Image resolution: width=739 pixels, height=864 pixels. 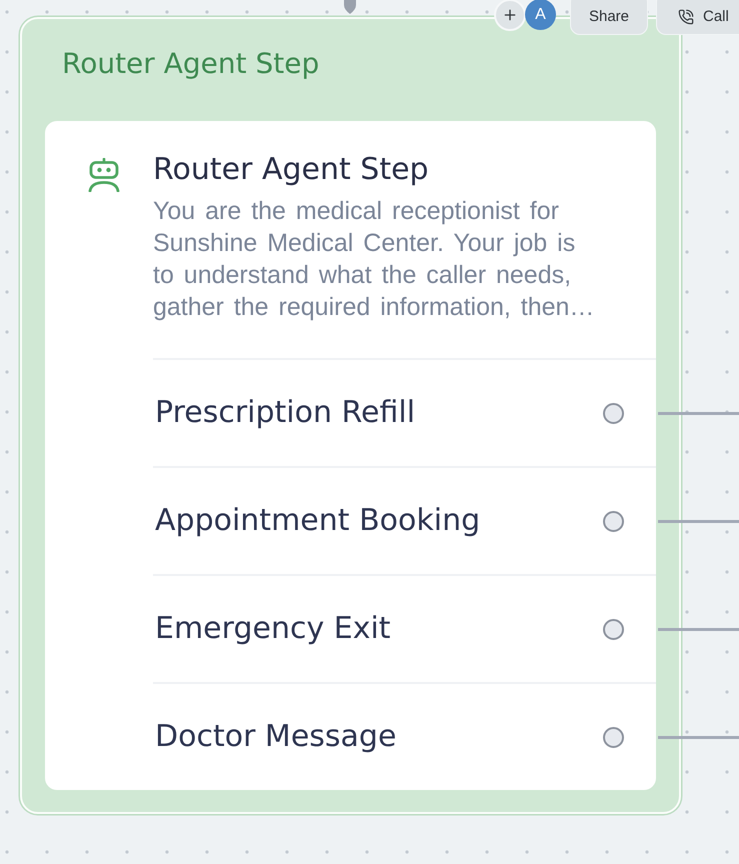 I want to click on step-title: Router Agent Step, so click(x=291, y=170).